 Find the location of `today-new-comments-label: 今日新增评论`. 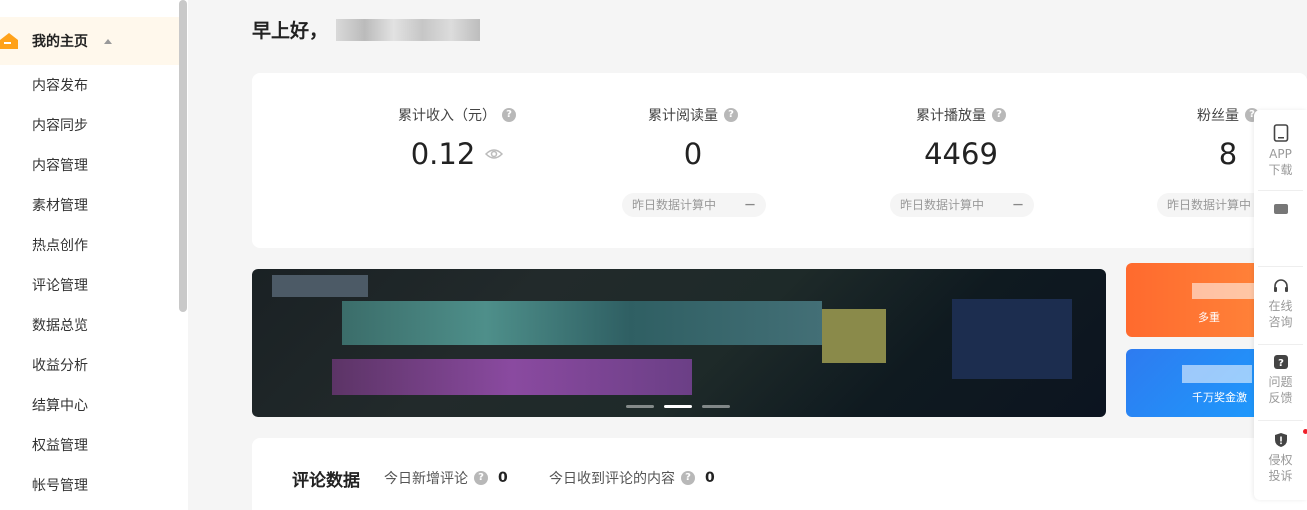

today-new-comments-label: 今日新增评论 is located at coordinates (426, 479).